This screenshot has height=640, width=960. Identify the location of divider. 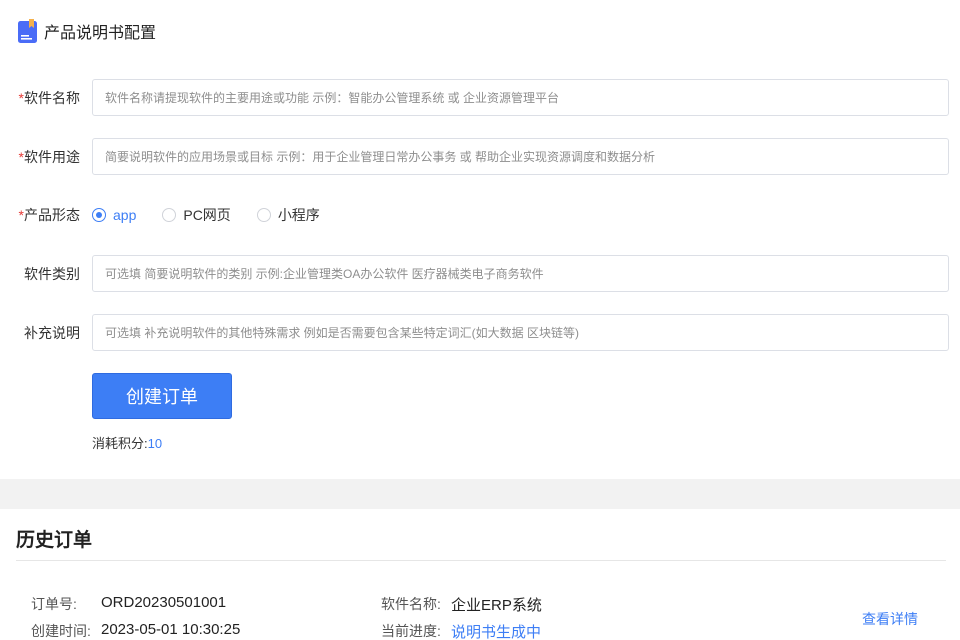
(481, 560).